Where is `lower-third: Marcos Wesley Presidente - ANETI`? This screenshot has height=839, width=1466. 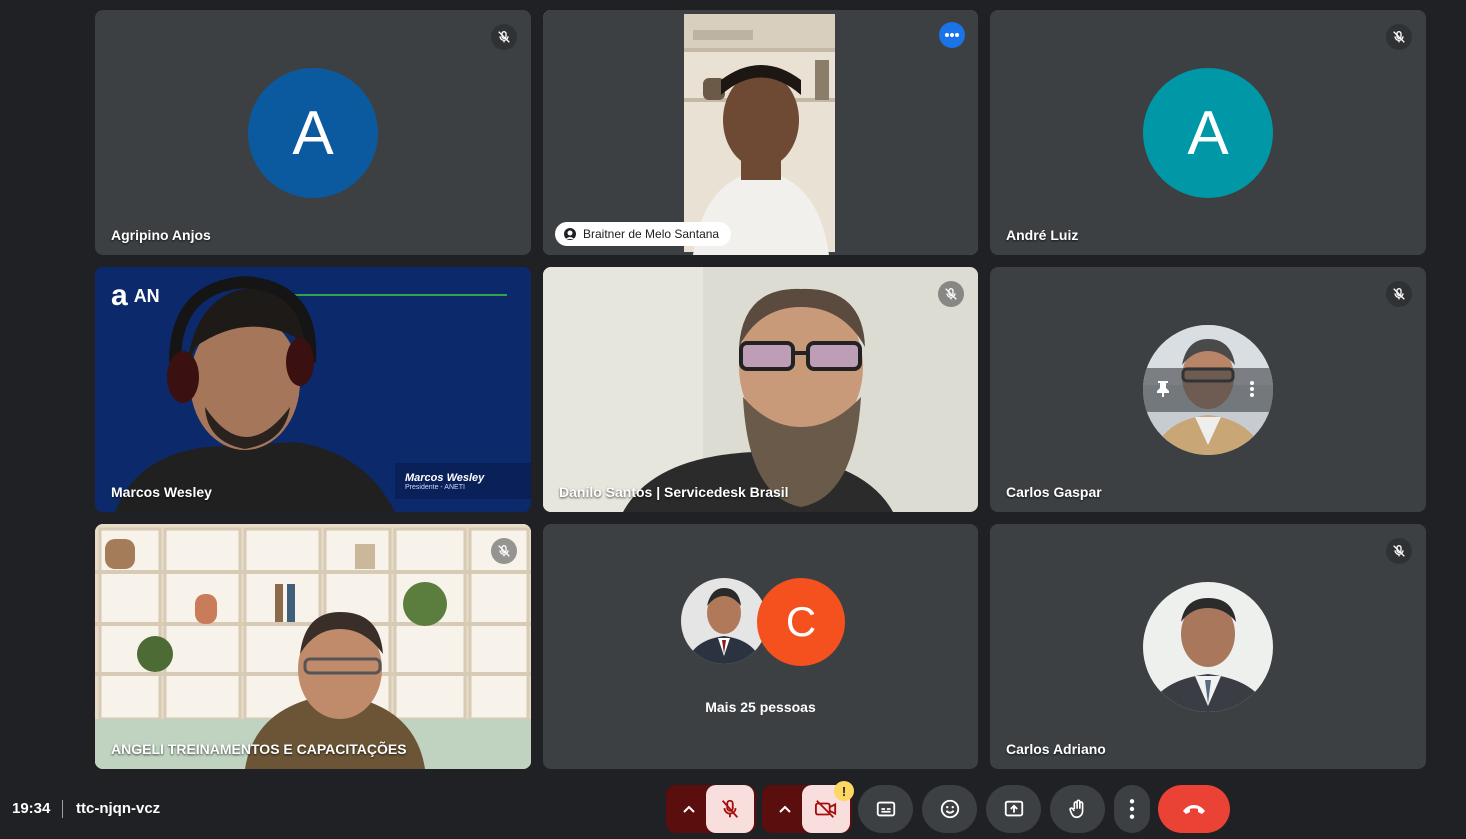 lower-third: Marcos Wesley Presidente - ANETI is located at coordinates (444, 481).